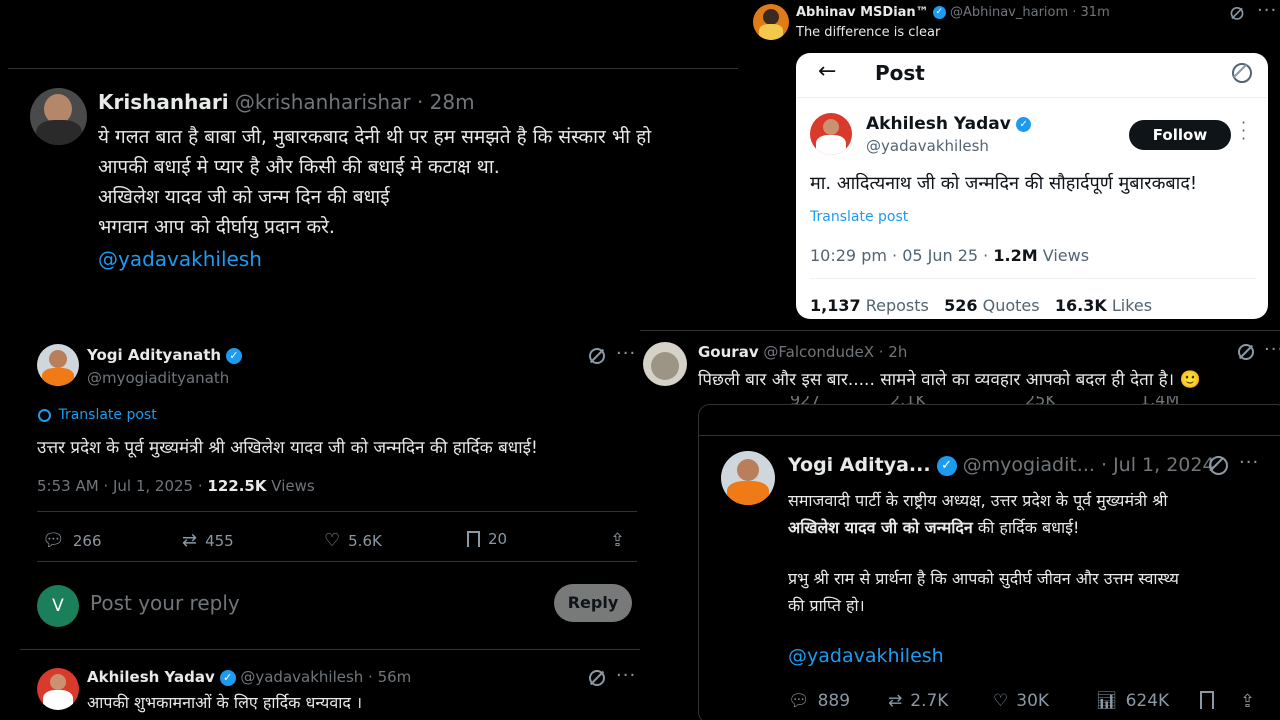 The width and height of the screenshot is (1280, 720). Describe the element at coordinates (900, 73) in the screenshot. I see `page-title: Post` at that location.